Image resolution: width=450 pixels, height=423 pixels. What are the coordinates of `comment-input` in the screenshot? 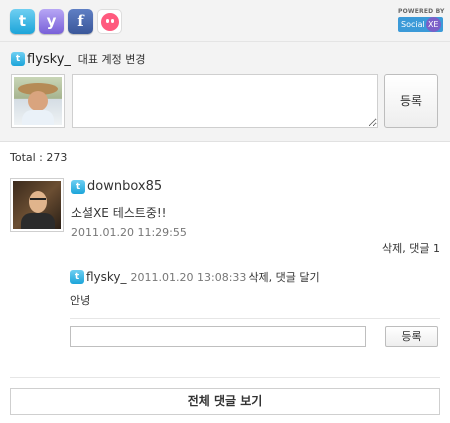 It's located at (225, 101).